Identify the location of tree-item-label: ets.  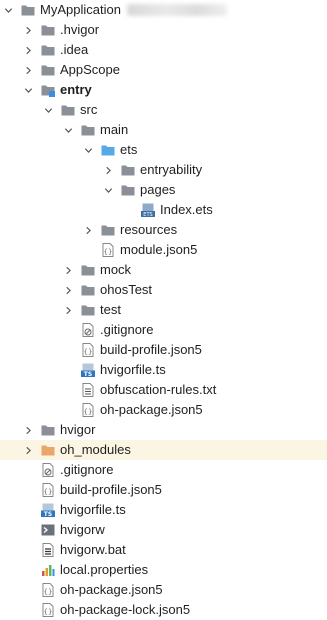
(129, 149).